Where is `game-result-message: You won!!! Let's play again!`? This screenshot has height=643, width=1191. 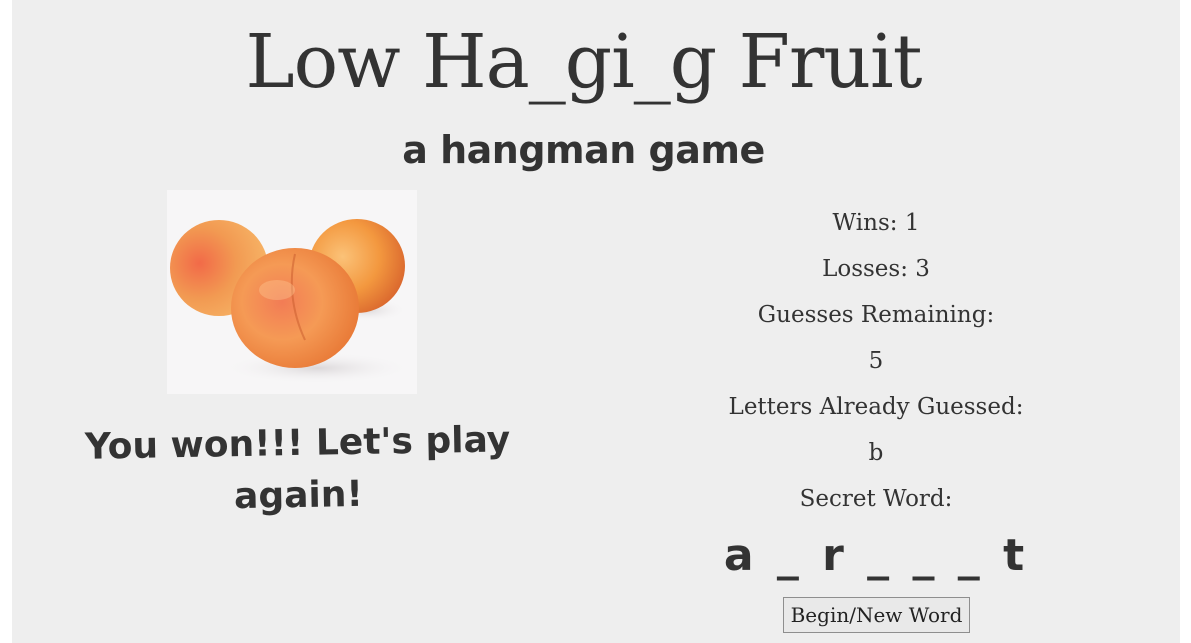 game-result-message: You won!!! Let's play again! is located at coordinates (297, 468).